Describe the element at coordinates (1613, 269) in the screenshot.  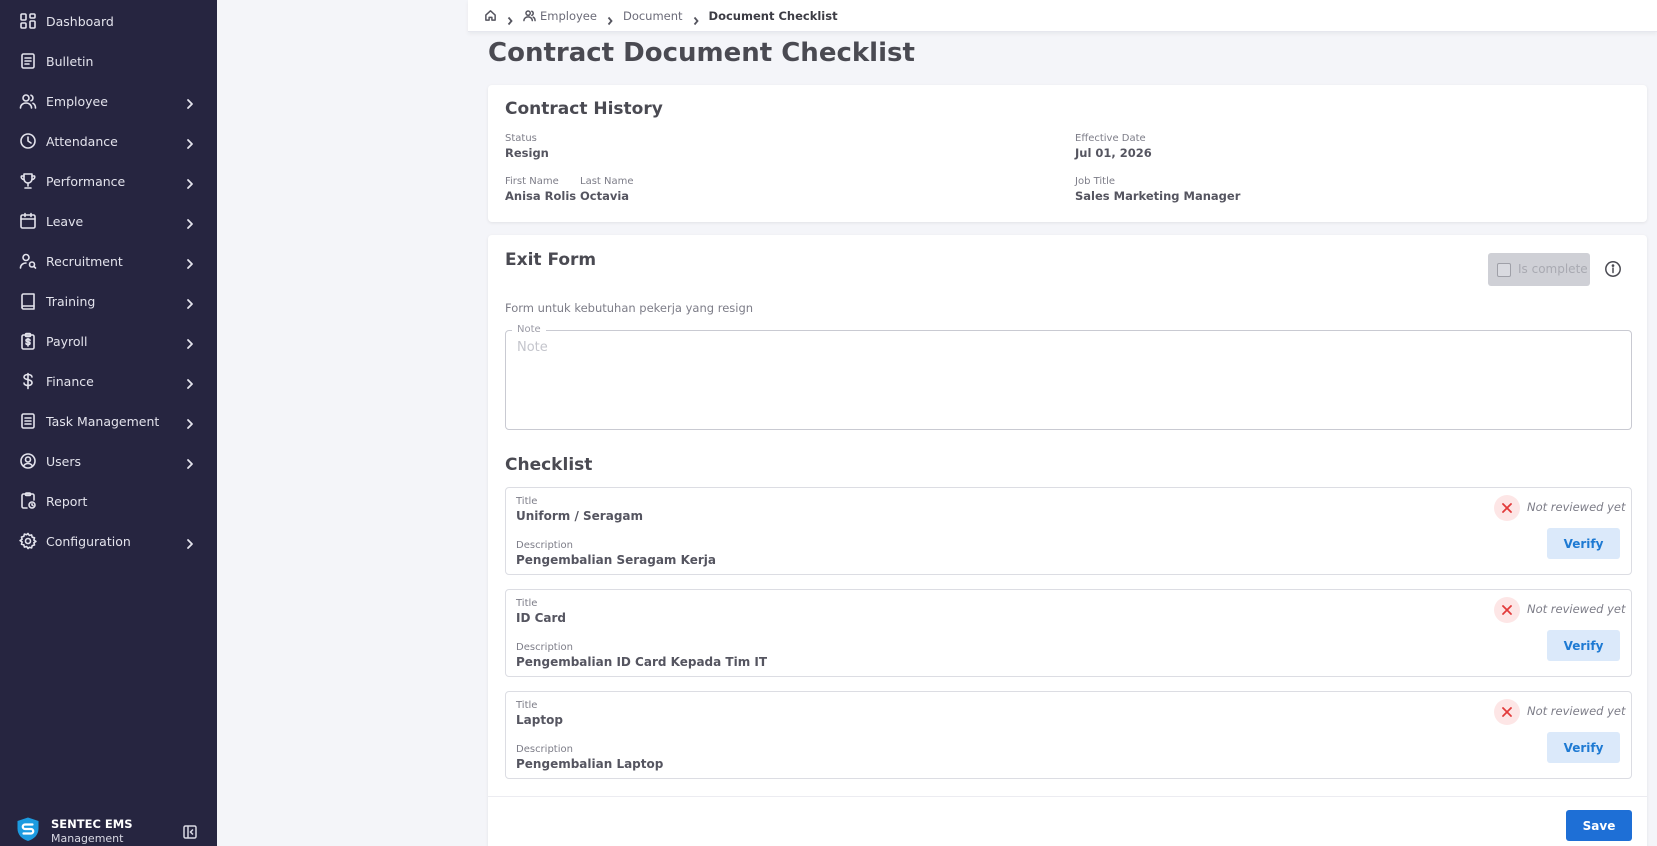
I see `info-icon` at that location.